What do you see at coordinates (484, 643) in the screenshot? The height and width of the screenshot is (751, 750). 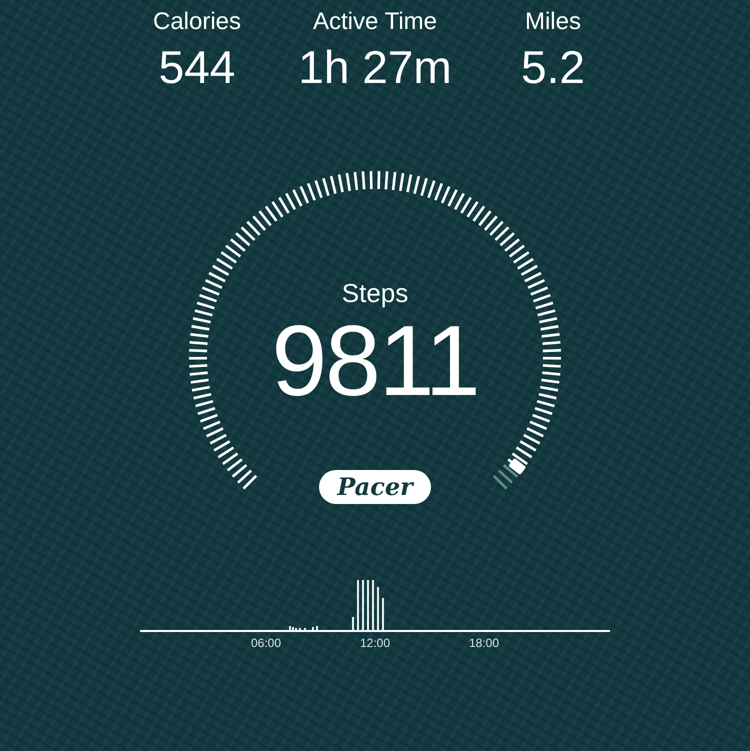 I see `time-label: 18:00` at bounding box center [484, 643].